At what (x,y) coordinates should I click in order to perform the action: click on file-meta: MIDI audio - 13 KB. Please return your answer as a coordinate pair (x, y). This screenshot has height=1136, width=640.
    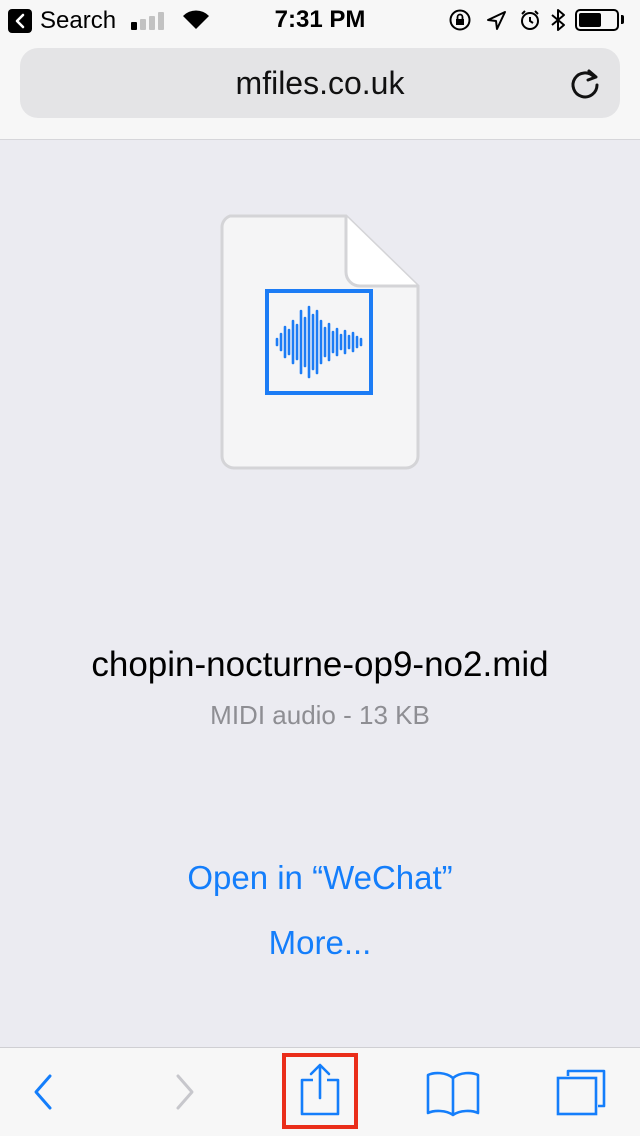
    Looking at the image, I should click on (320, 715).